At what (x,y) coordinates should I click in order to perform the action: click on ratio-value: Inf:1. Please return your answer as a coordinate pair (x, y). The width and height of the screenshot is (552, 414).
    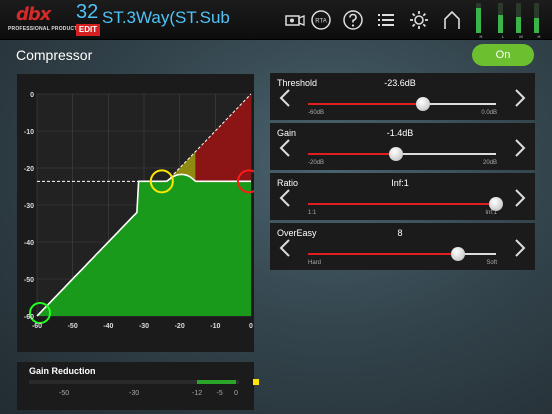
    Looking at the image, I should click on (400, 183).